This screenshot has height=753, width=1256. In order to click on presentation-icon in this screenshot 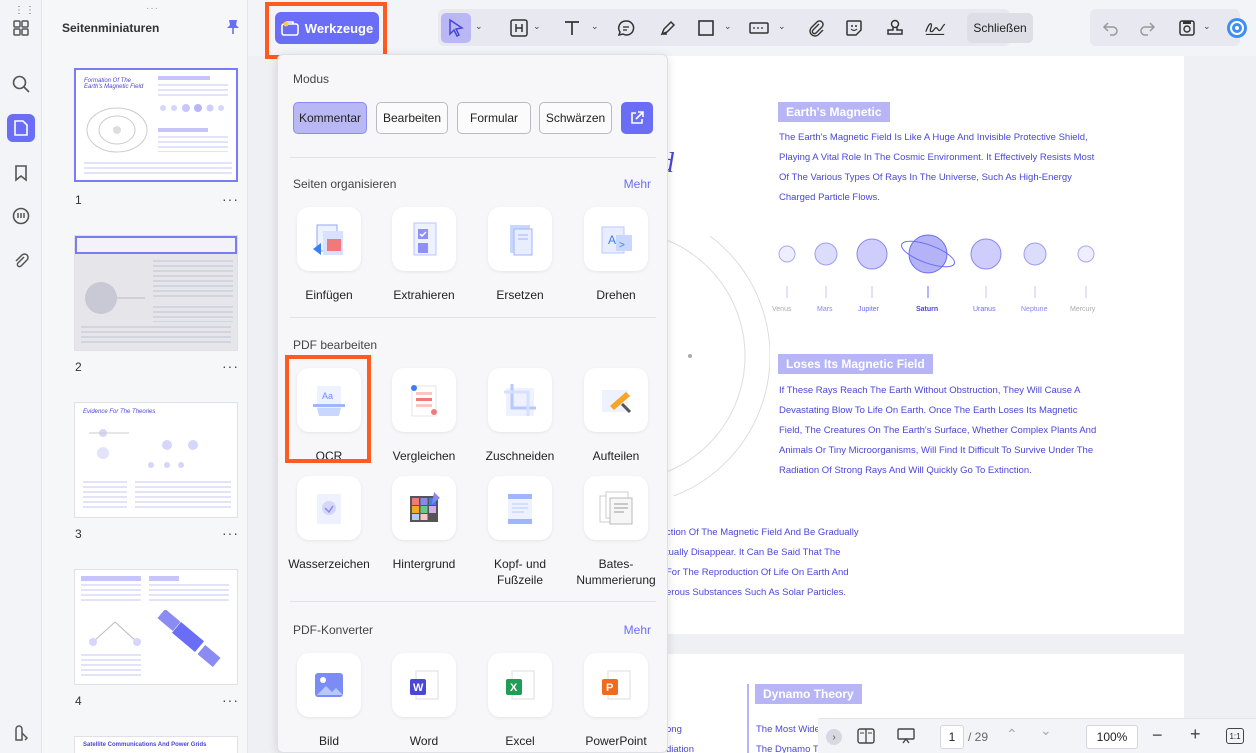, I will do `click(906, 738)`.